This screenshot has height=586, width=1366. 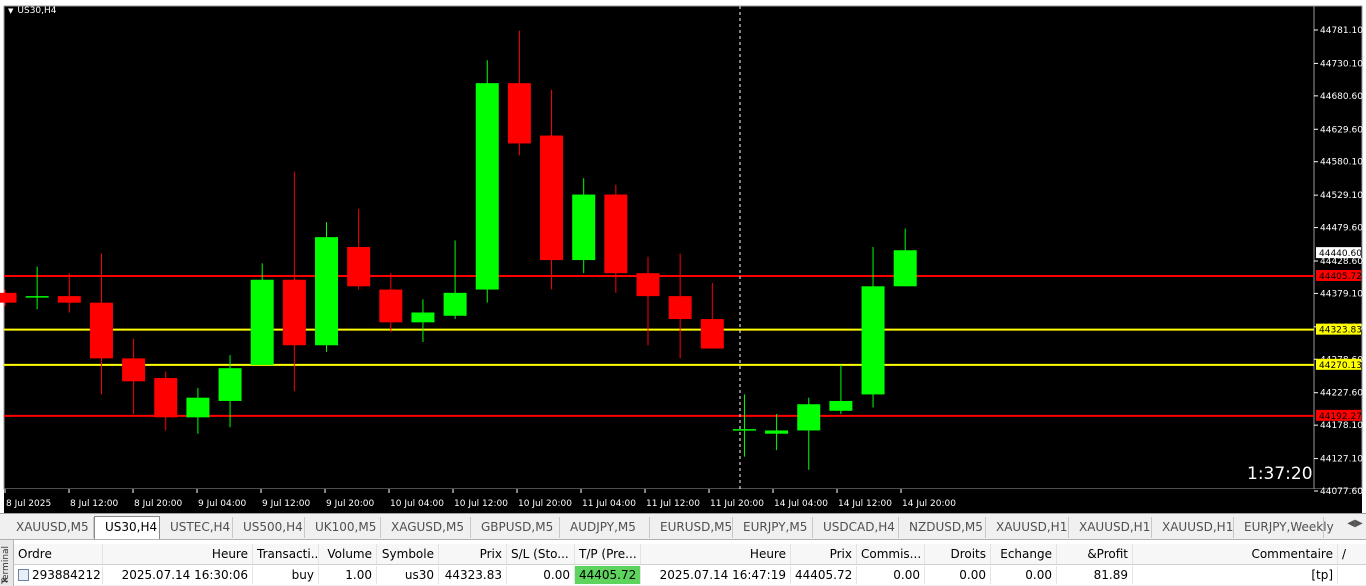 What do you see at coordinates (196, 527) in the screenshot?
I see `chart-tab: USTEC,H4` at bounding box center [196, 527].